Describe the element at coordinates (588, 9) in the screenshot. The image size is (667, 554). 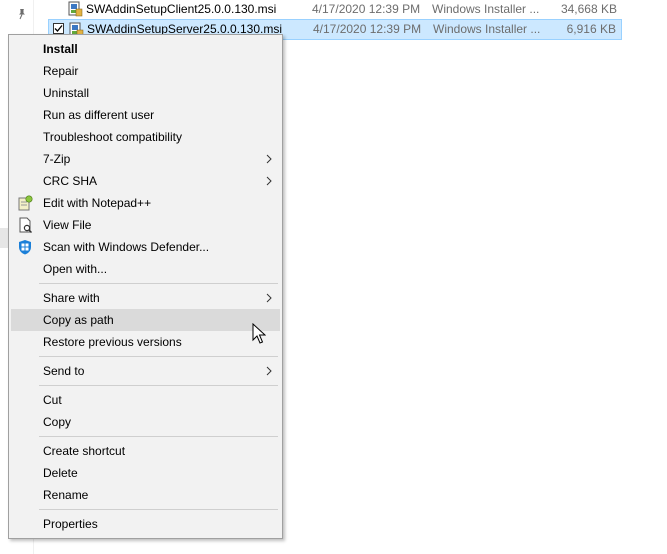
I see `file-size: 34,668 KB` at that location.